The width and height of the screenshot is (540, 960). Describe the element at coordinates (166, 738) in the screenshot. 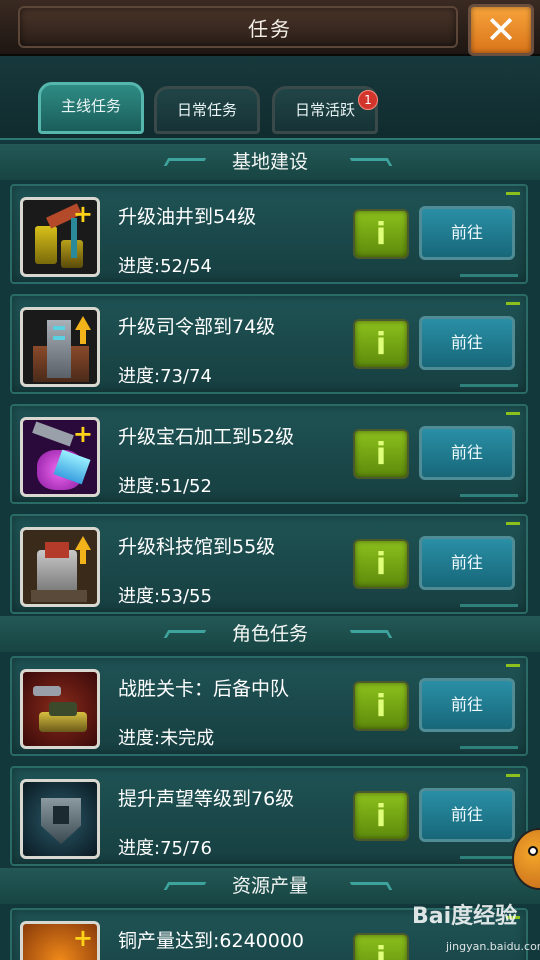

I see `quest-progress: 进度:未完成` at that location.